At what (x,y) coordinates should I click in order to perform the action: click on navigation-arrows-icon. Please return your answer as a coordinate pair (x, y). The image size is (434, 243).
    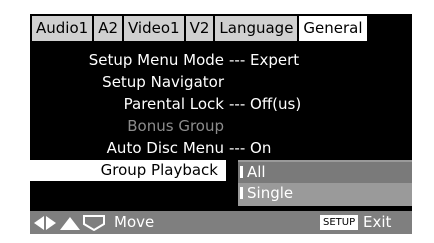
    Looking at the image, I should click on (69, 223).